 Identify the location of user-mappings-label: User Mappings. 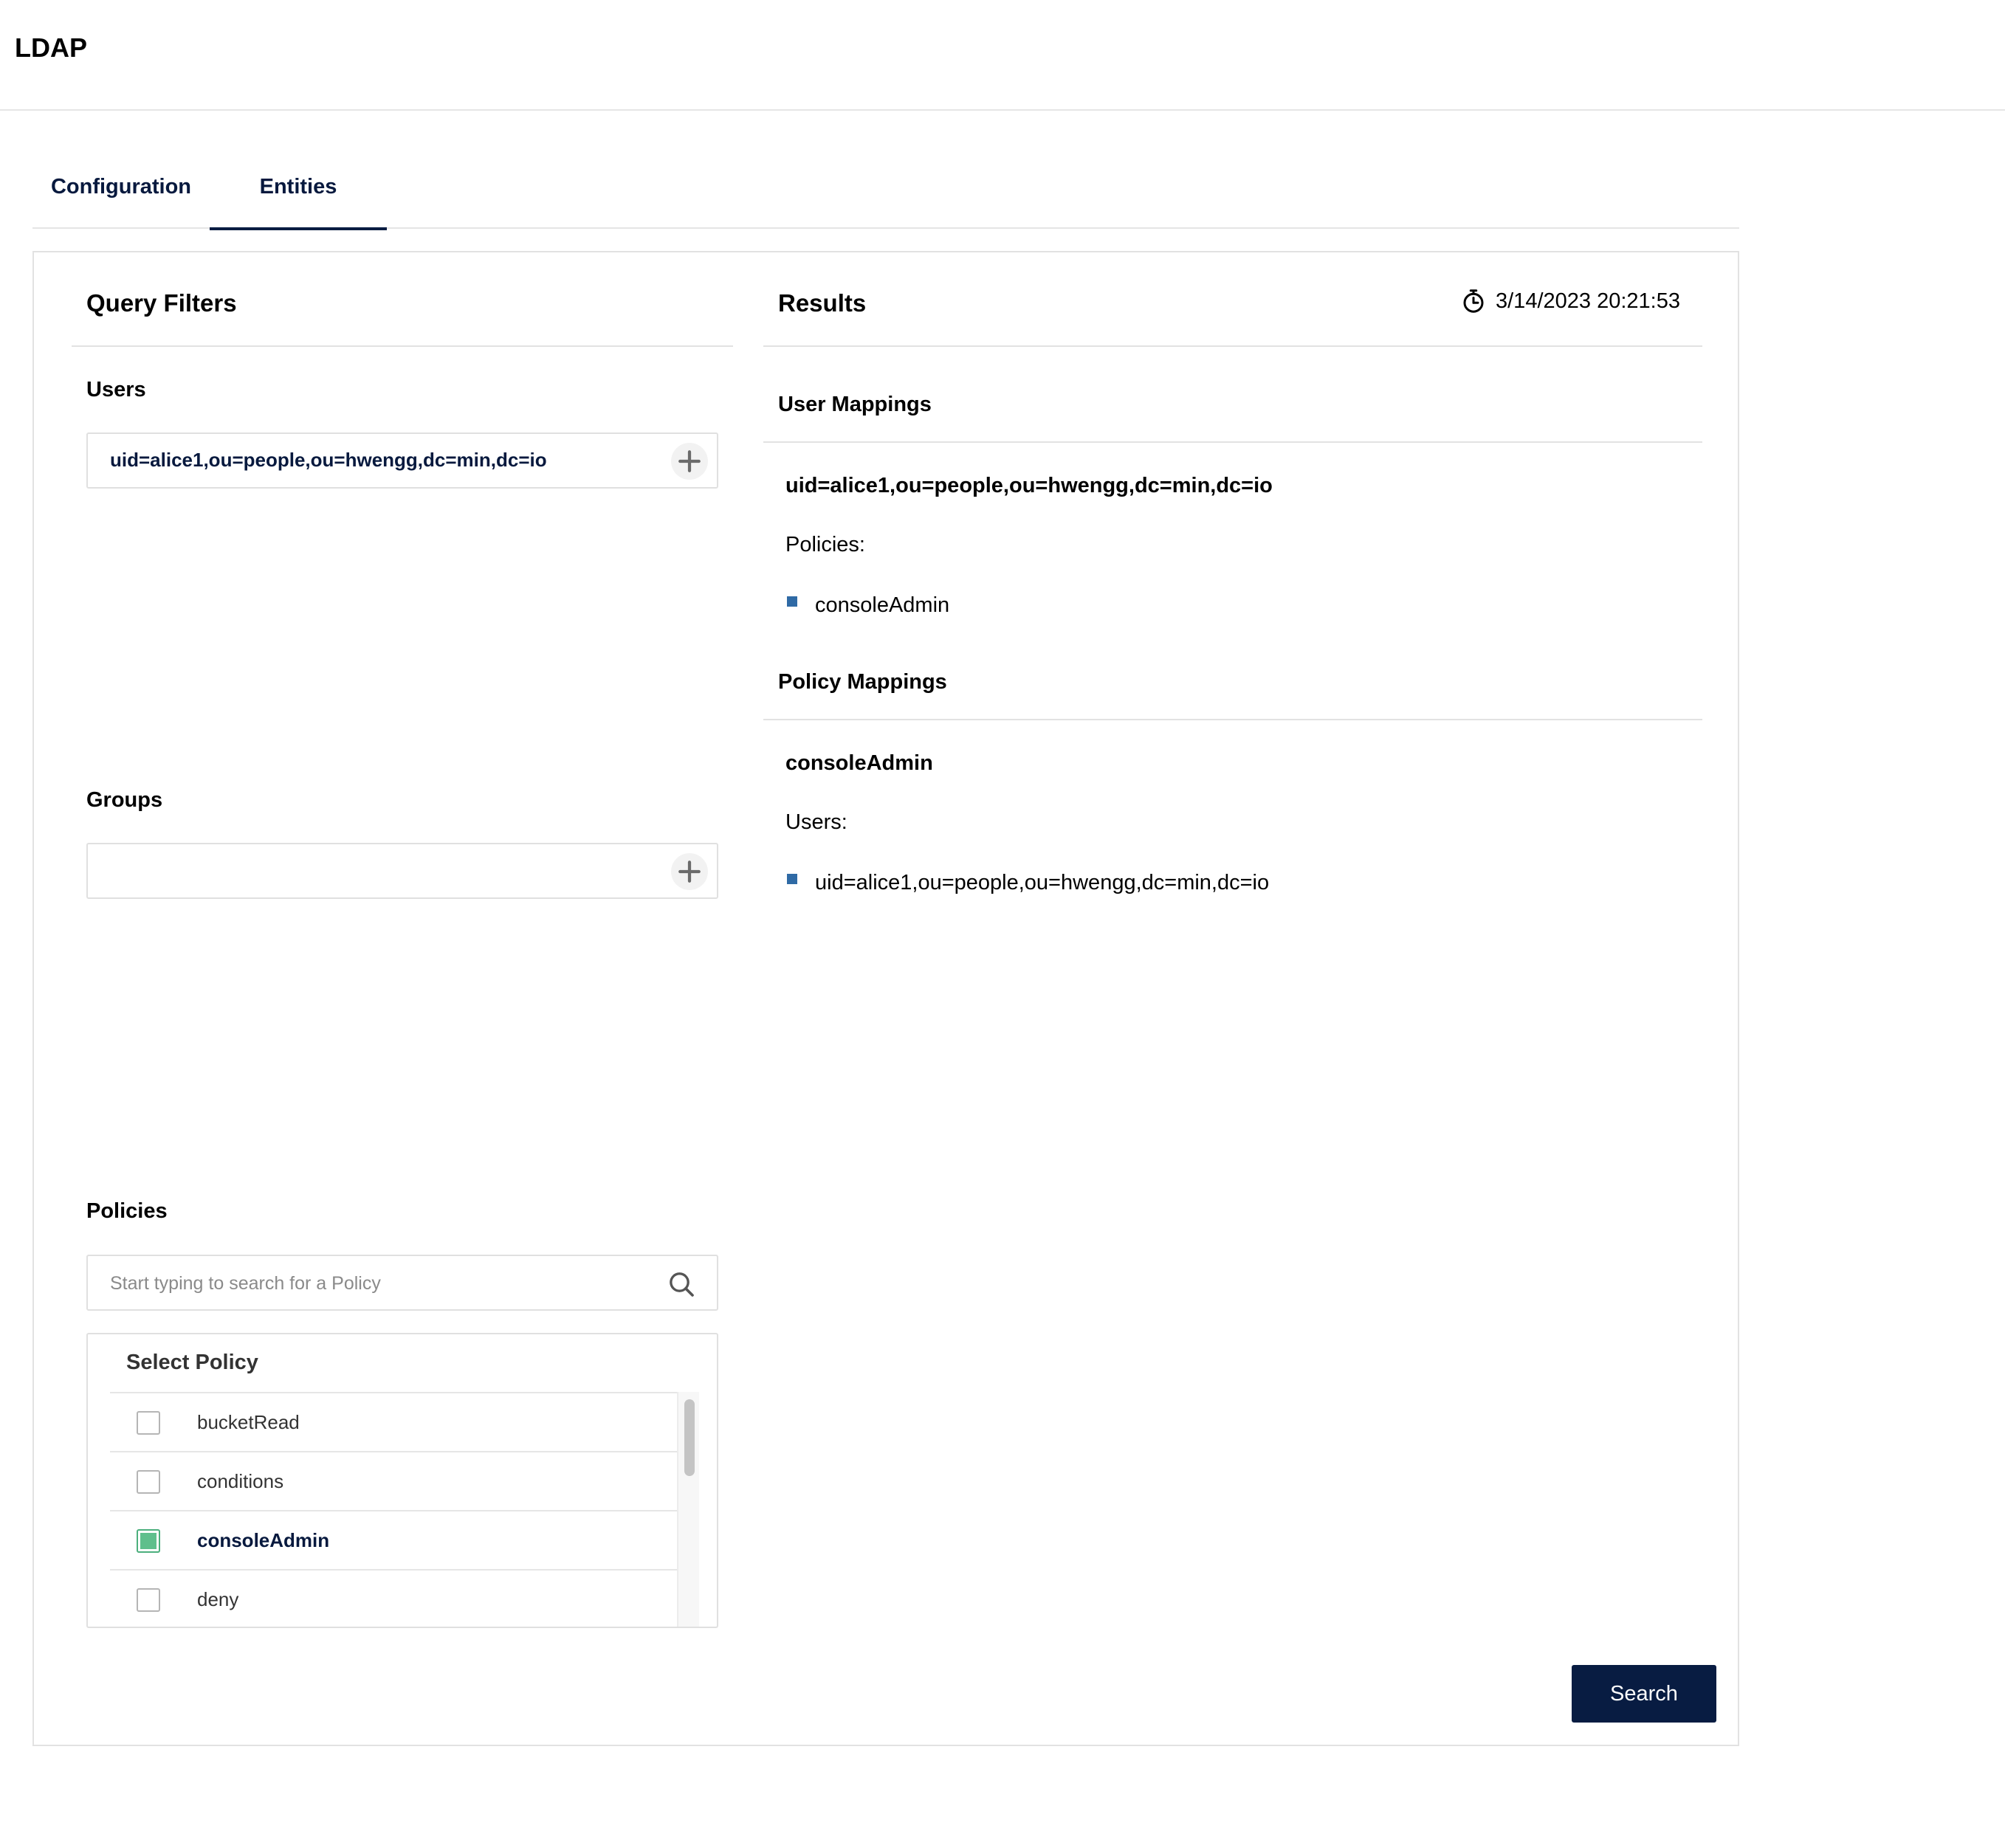
(855, 404).